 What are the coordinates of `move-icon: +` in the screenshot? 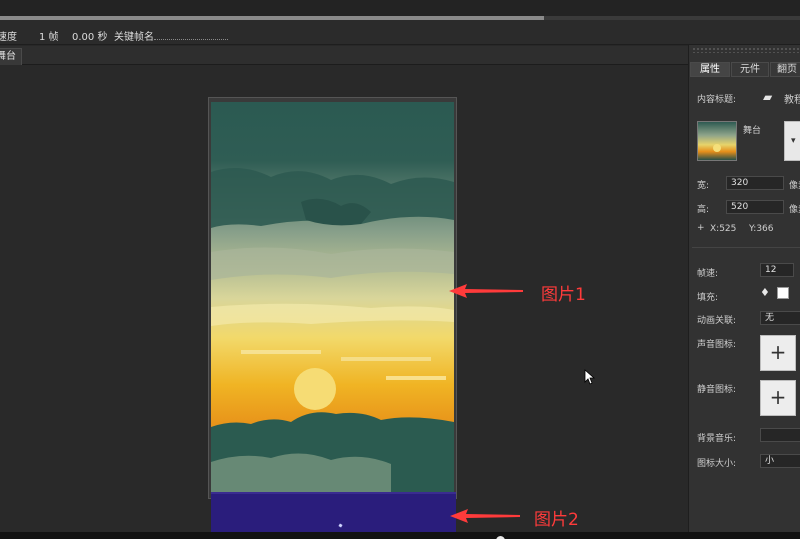 It's located at (701, 228).